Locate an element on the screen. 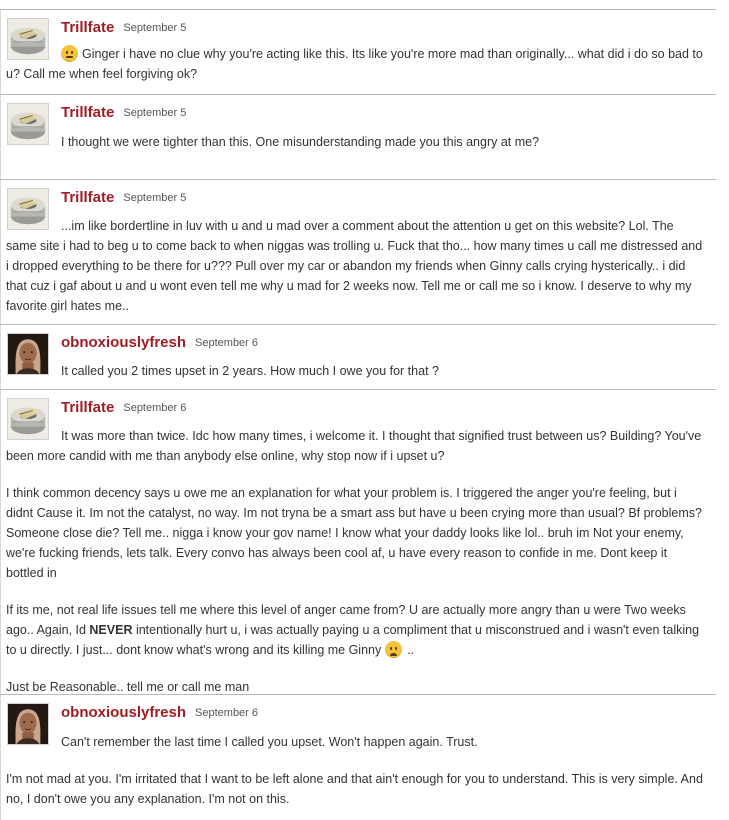 The width and height of the screenshot is (729, 820). emphasis-text: NEVER is located at coordinates (111, 630).